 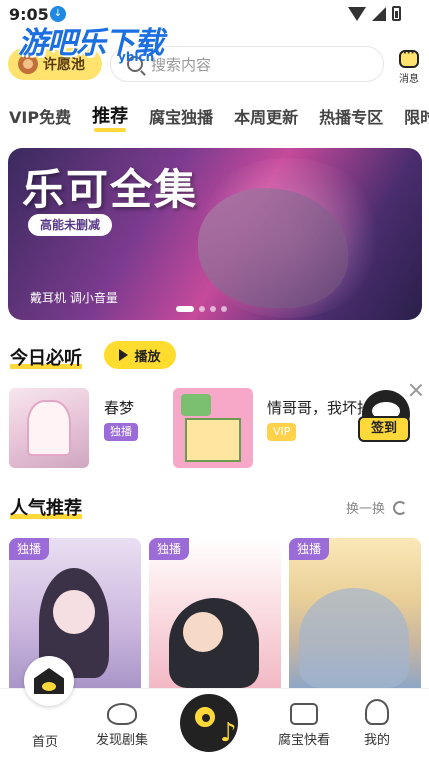 What do you see at coordinates (400, 507) in the screenshot?
I see `refresh-icon` at bounding box center [400, 507].